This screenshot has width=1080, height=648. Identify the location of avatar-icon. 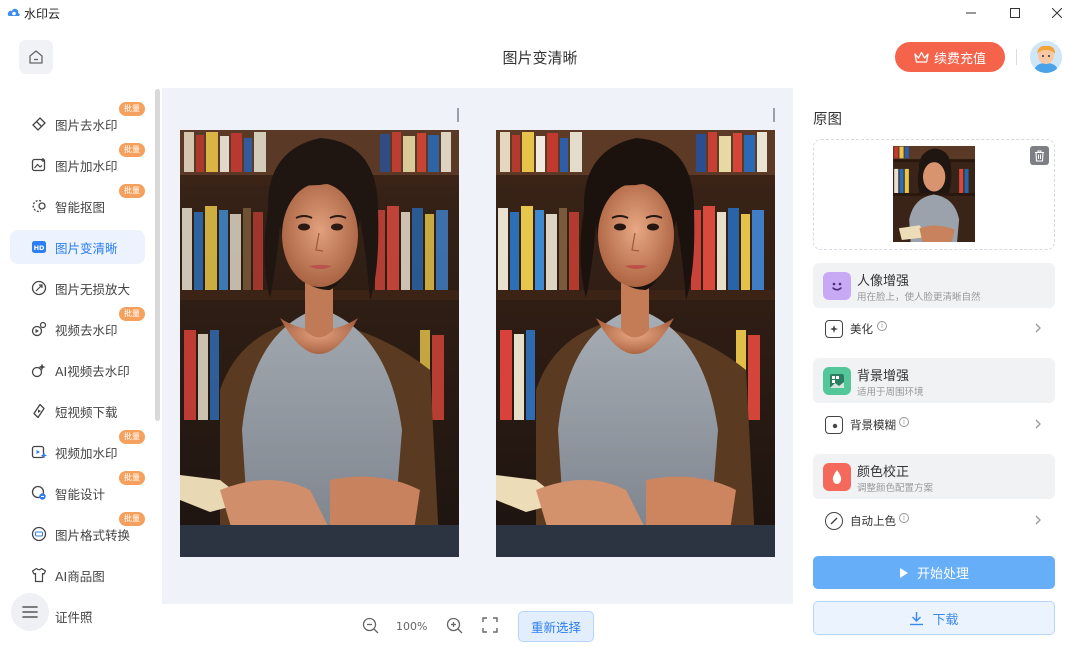
(1046, 57).